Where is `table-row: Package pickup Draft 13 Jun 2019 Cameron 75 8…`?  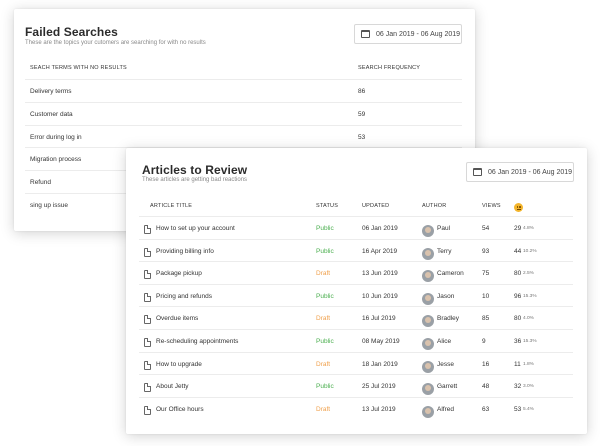 table-row: Package pickup Draft 13 Jun 2019 Cameron 75 8… is located at coordinates (356, 272).